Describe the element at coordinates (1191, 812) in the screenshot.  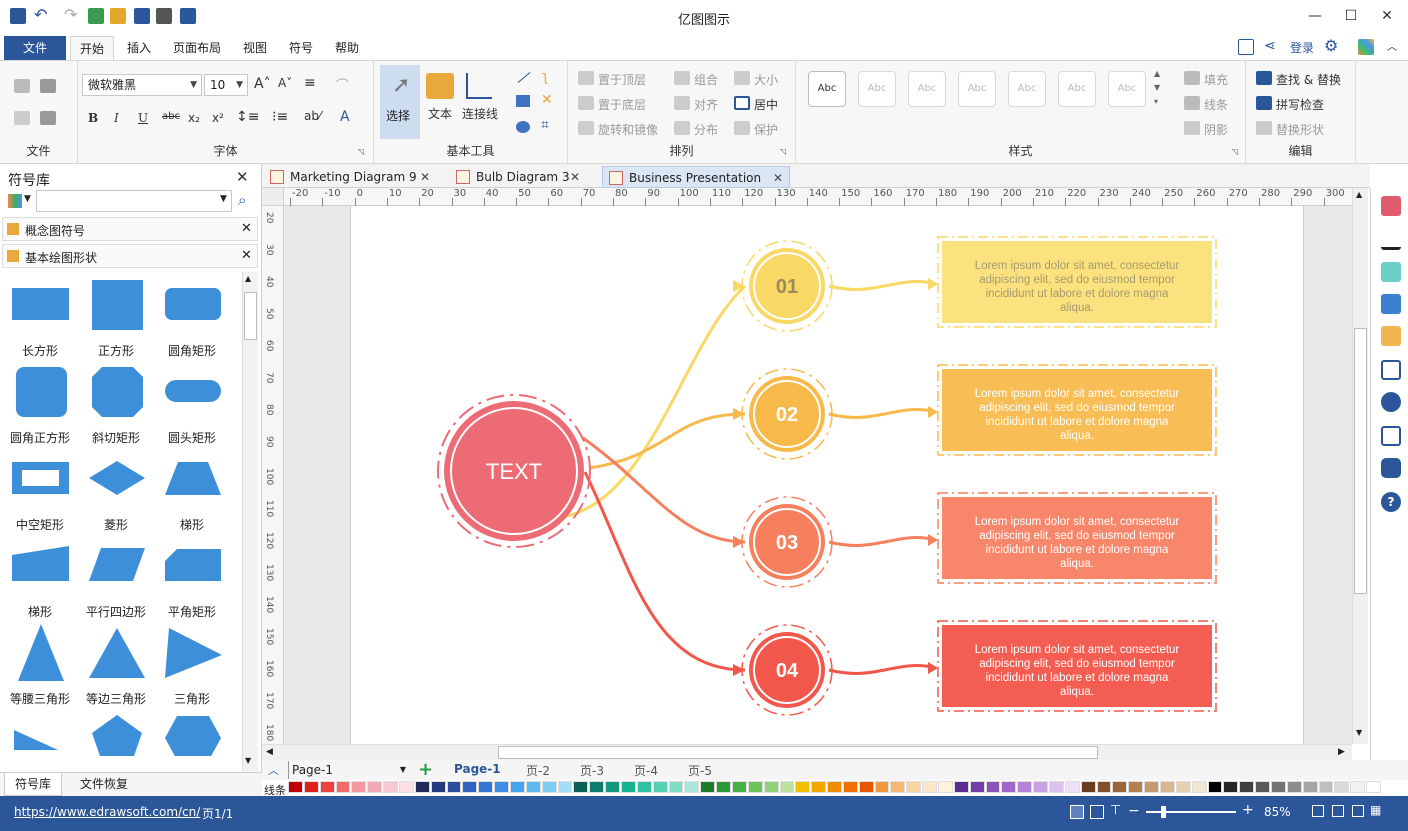
I see `zoom-slider-track` at that location.